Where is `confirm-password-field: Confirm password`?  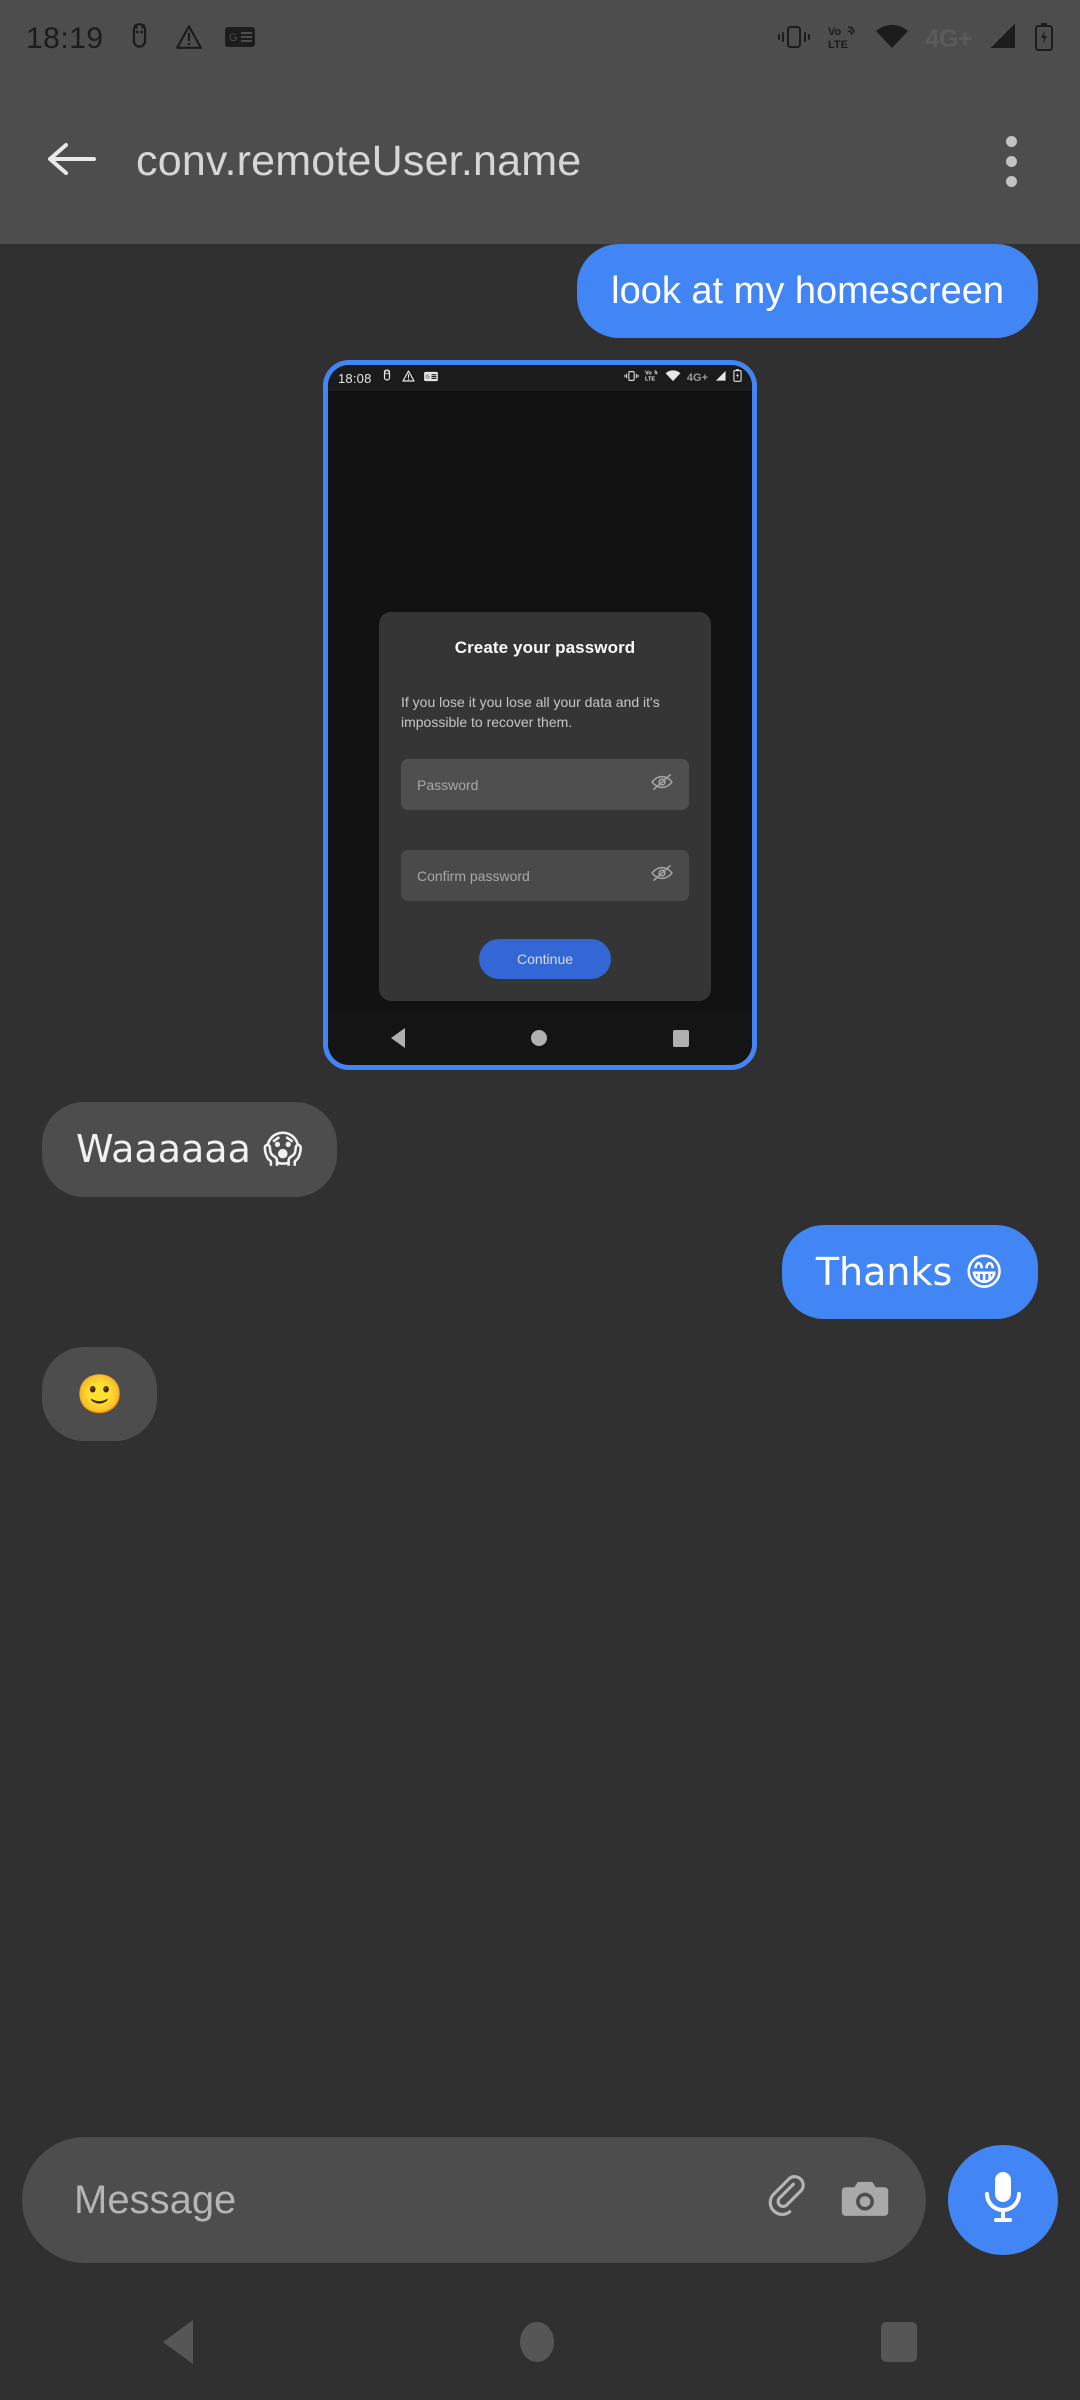
confirm-password-field: Confirm password is located at coordinates (545, 876).